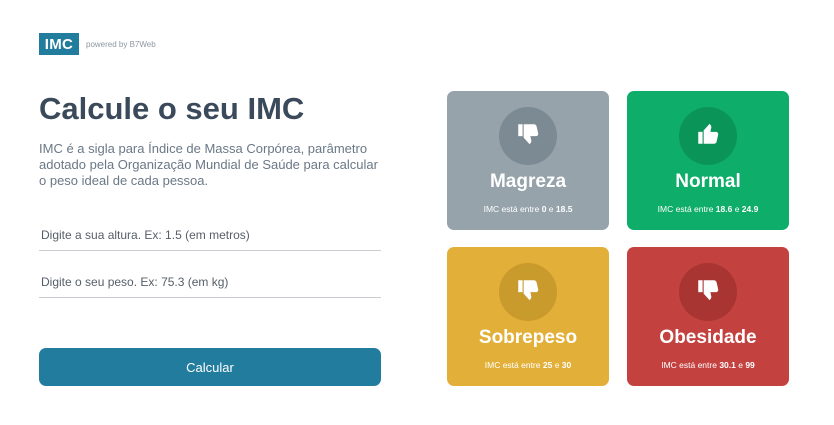 Image resolution: width=834 pixels, height=425 pixels. I want to click on card-title: Obesidade, so click(708, 337).